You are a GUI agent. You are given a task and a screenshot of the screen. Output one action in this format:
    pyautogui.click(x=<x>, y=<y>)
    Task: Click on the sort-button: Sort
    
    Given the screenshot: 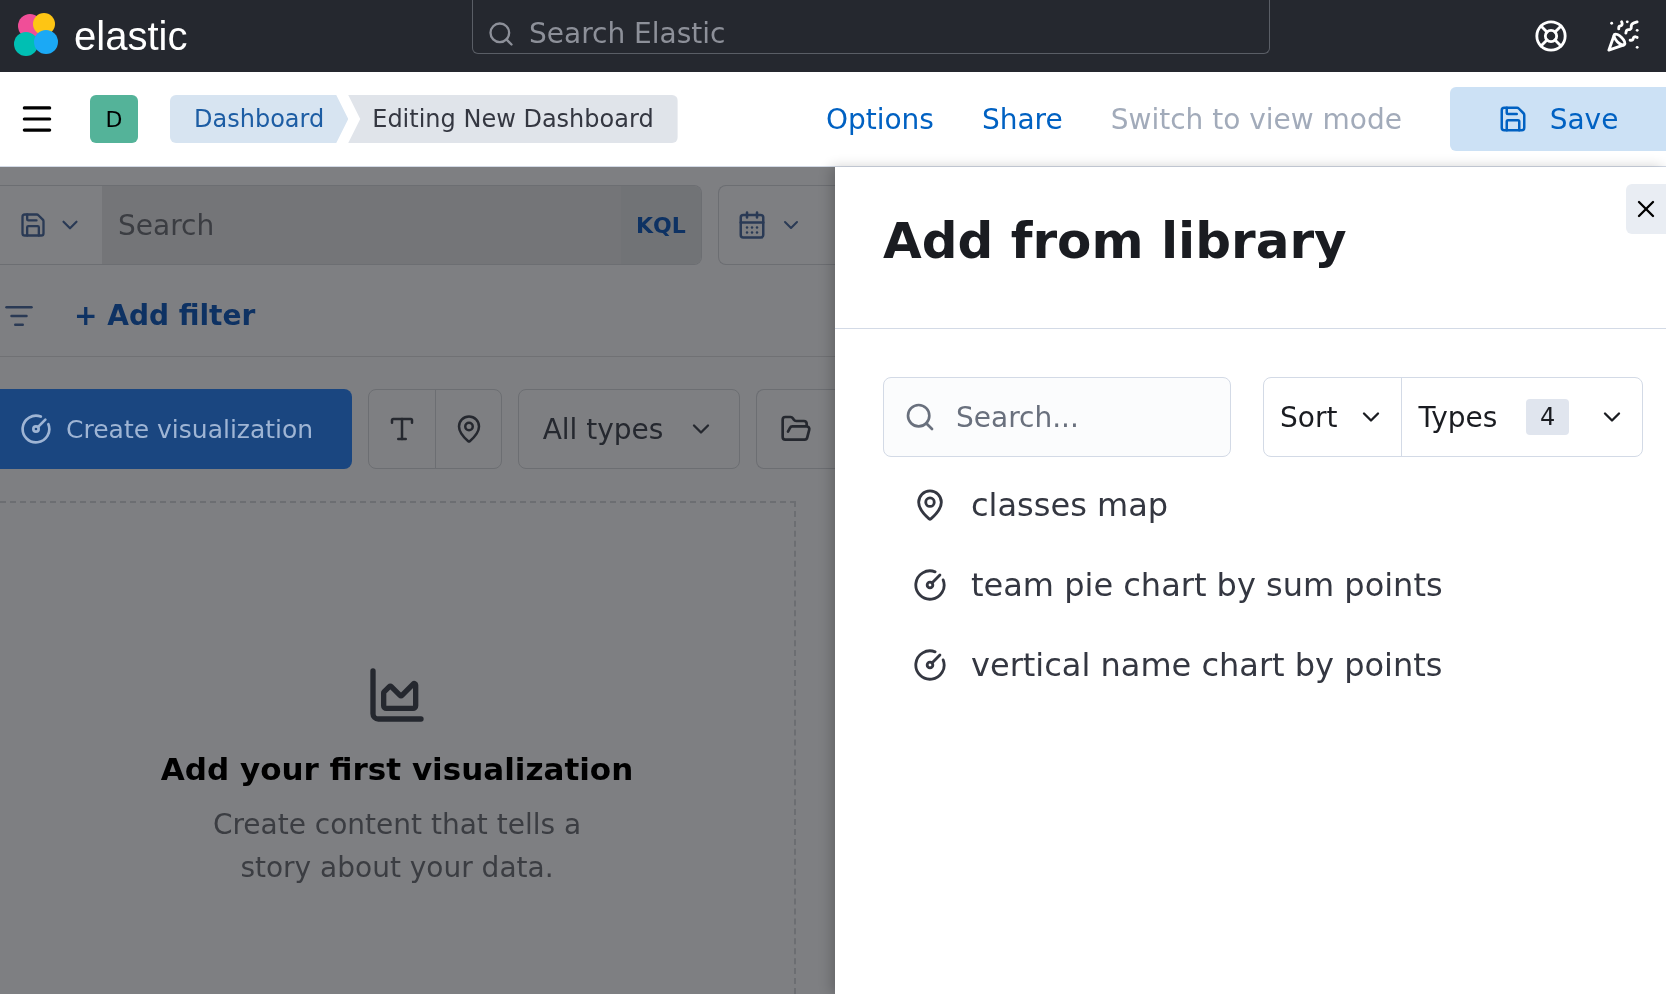 What is the action you would take?
    pyautogui.click(x=1333, y=417)
    